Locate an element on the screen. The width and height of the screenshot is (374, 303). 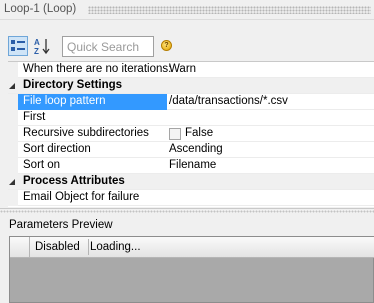
property-value: /data/transactions/*.csv is located at coordinates (228, 101).